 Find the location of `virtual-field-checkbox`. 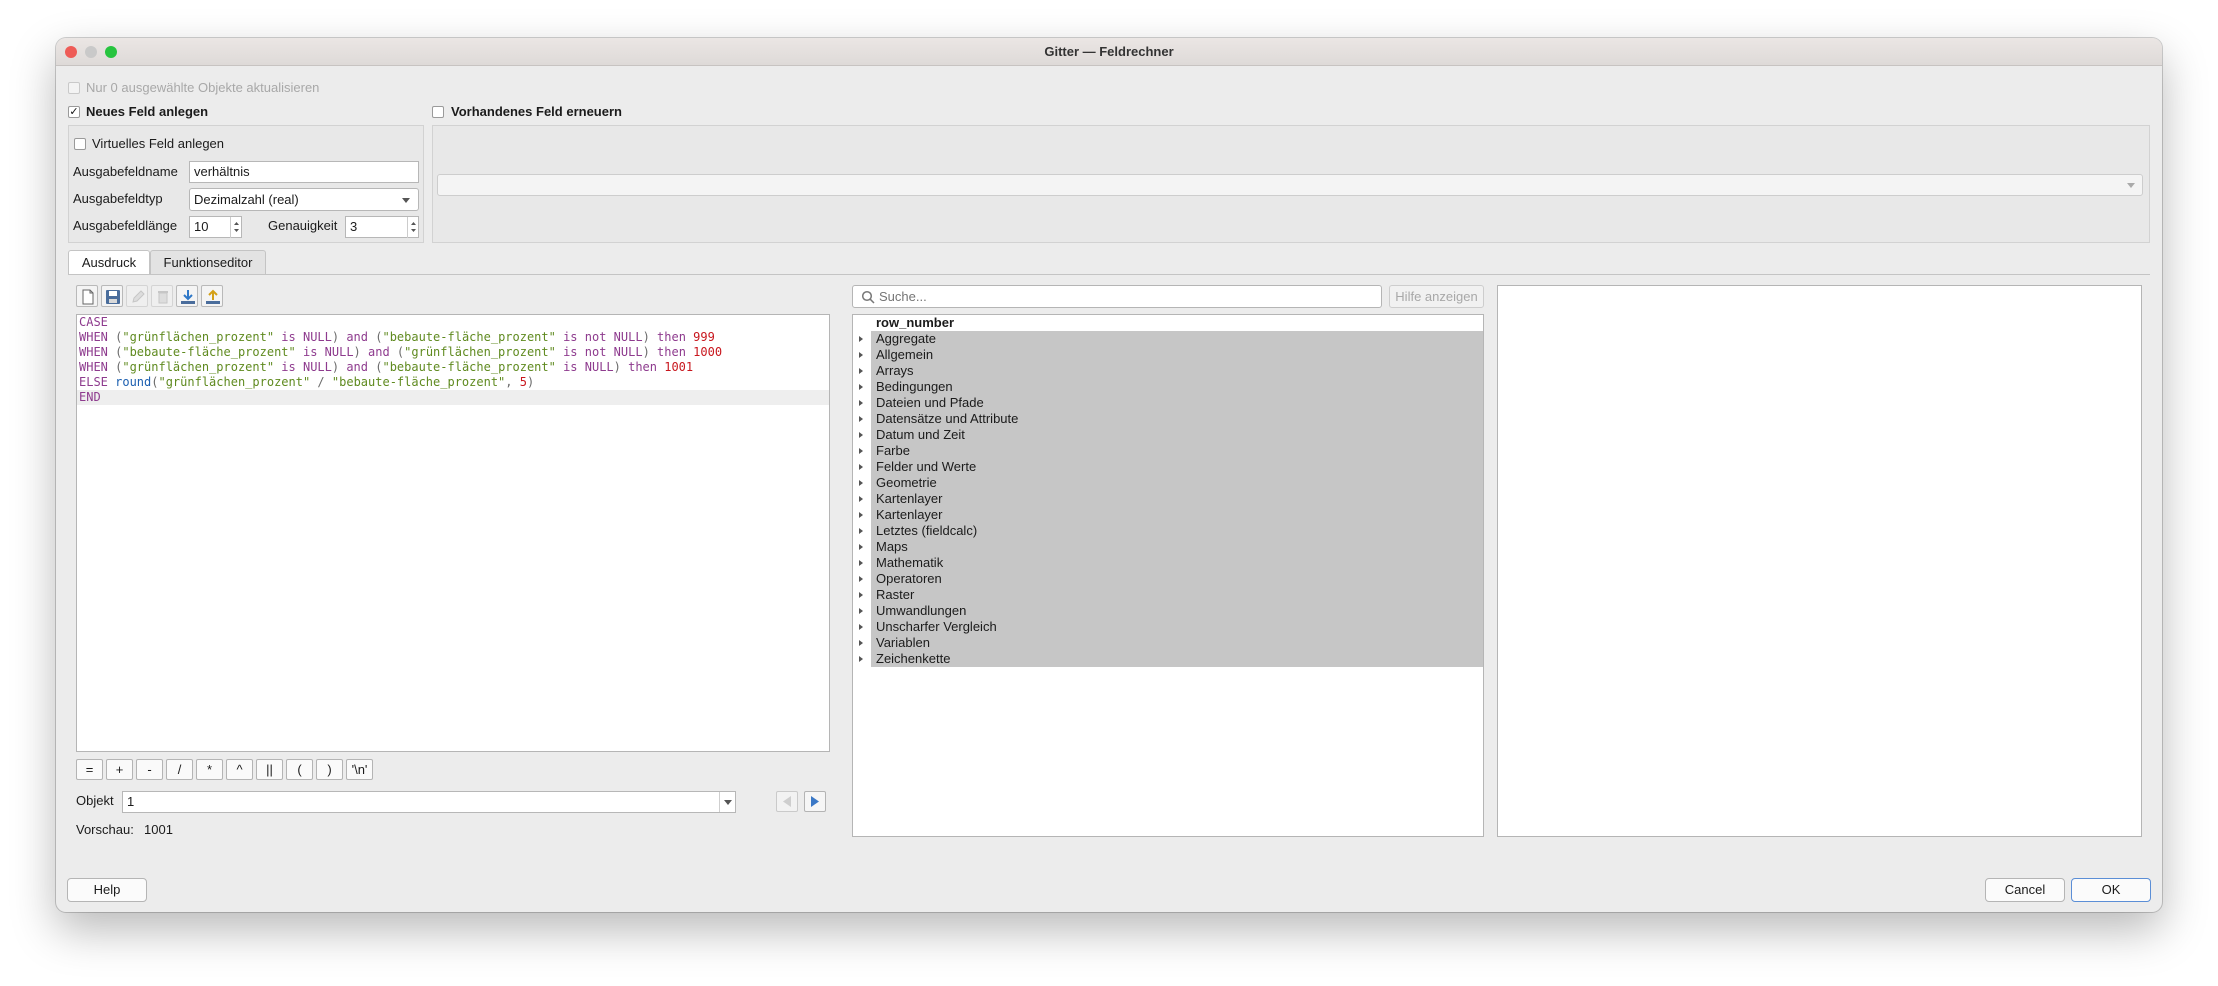

virtual-field-checkbox is located at coordinates (80, 144).